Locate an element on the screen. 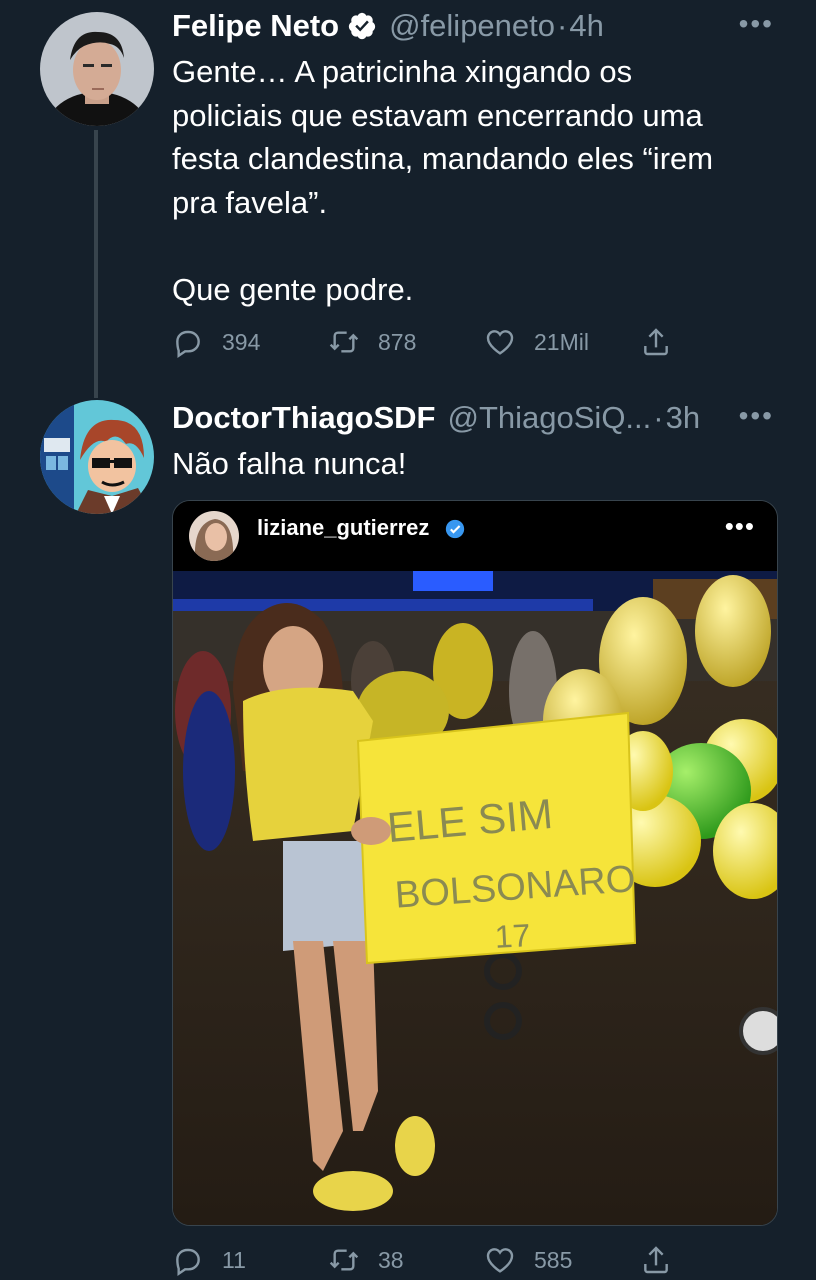 Image resolution: width=816 pixels, height=1280 pixels. reply-count: 394 is located at coordinates (241, 341).